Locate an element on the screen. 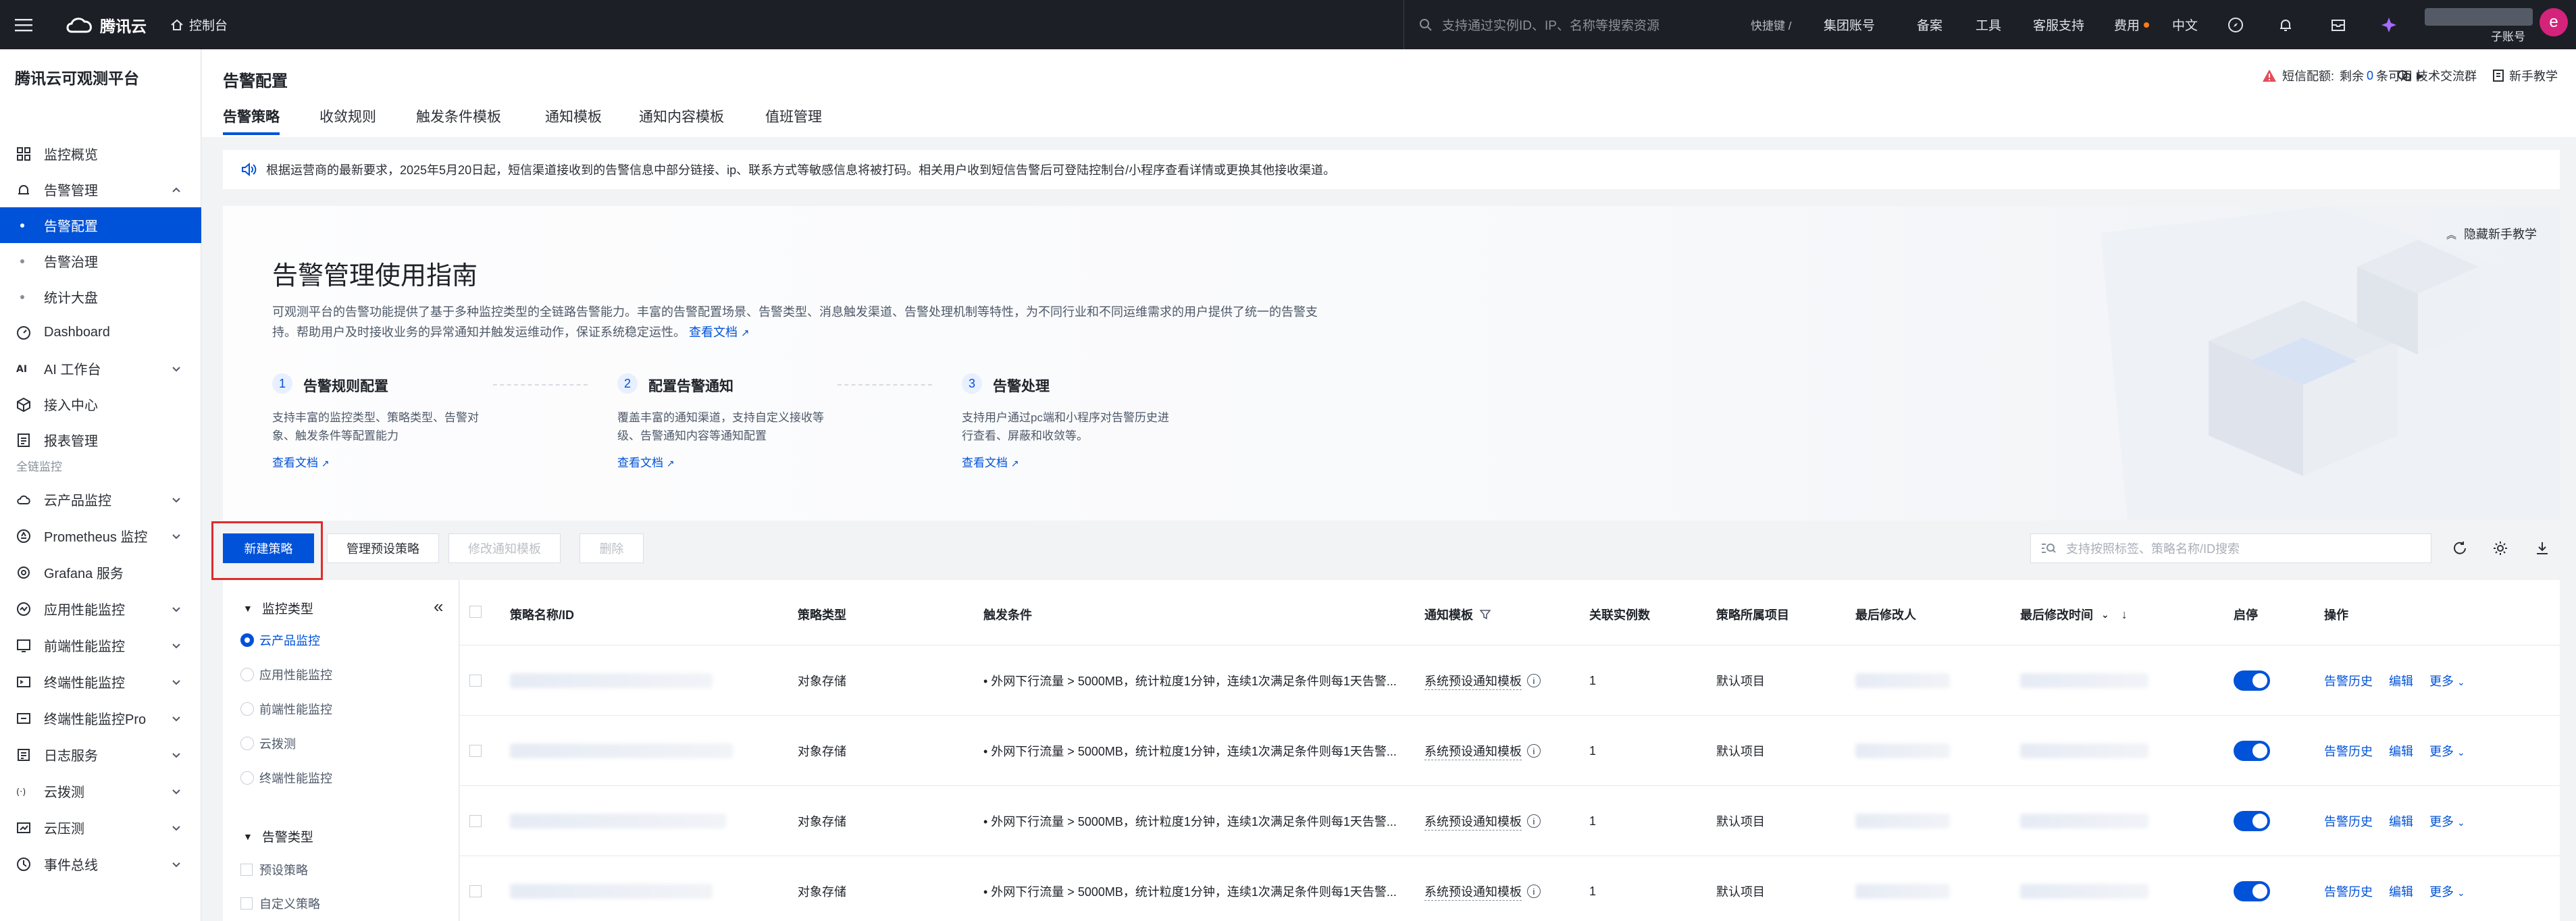 This screenshot has height=921, width=2576. hamburger-menu-icon is located at coordinates (25, 24).